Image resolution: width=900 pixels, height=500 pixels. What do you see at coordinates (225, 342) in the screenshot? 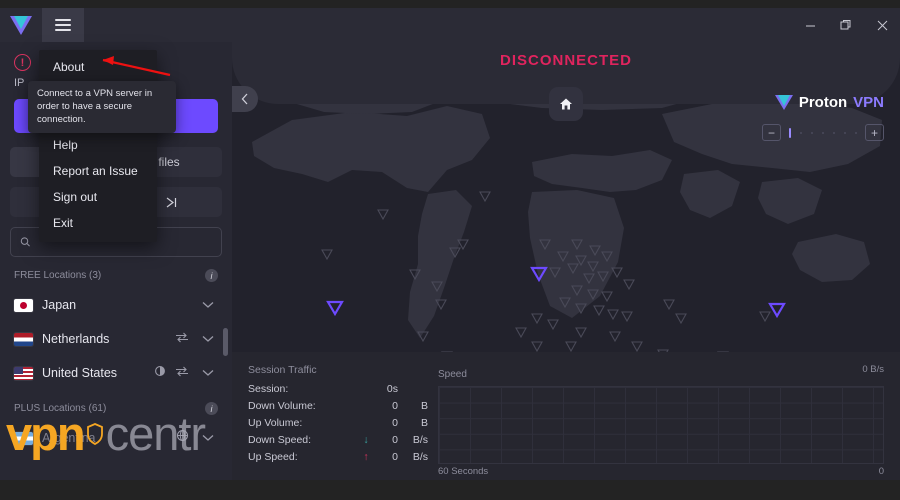
I see `sidebar-scrollbar` at bounding box center [225, 342].